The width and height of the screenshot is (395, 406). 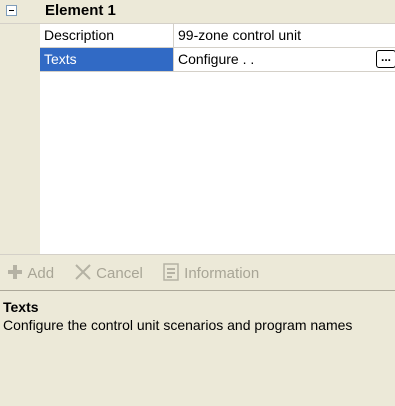 I want to click on add-label: Add, so click(x=41, y=273).